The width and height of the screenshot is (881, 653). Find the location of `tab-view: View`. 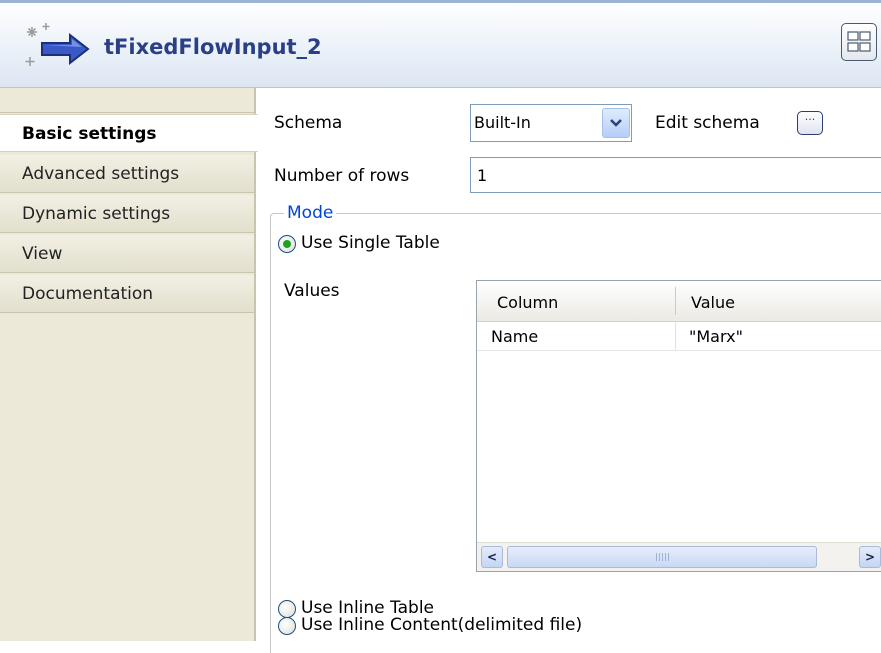

tab-view: View is located at coordinates (127, 254).